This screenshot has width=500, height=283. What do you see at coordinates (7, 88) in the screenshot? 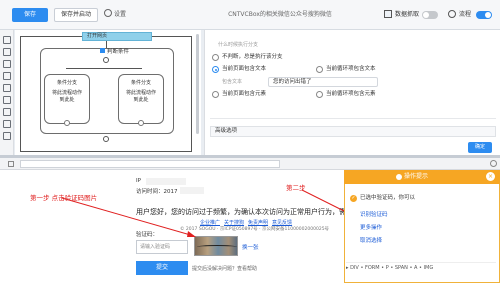
I see `list-icon` at bounding box center [7, 88].